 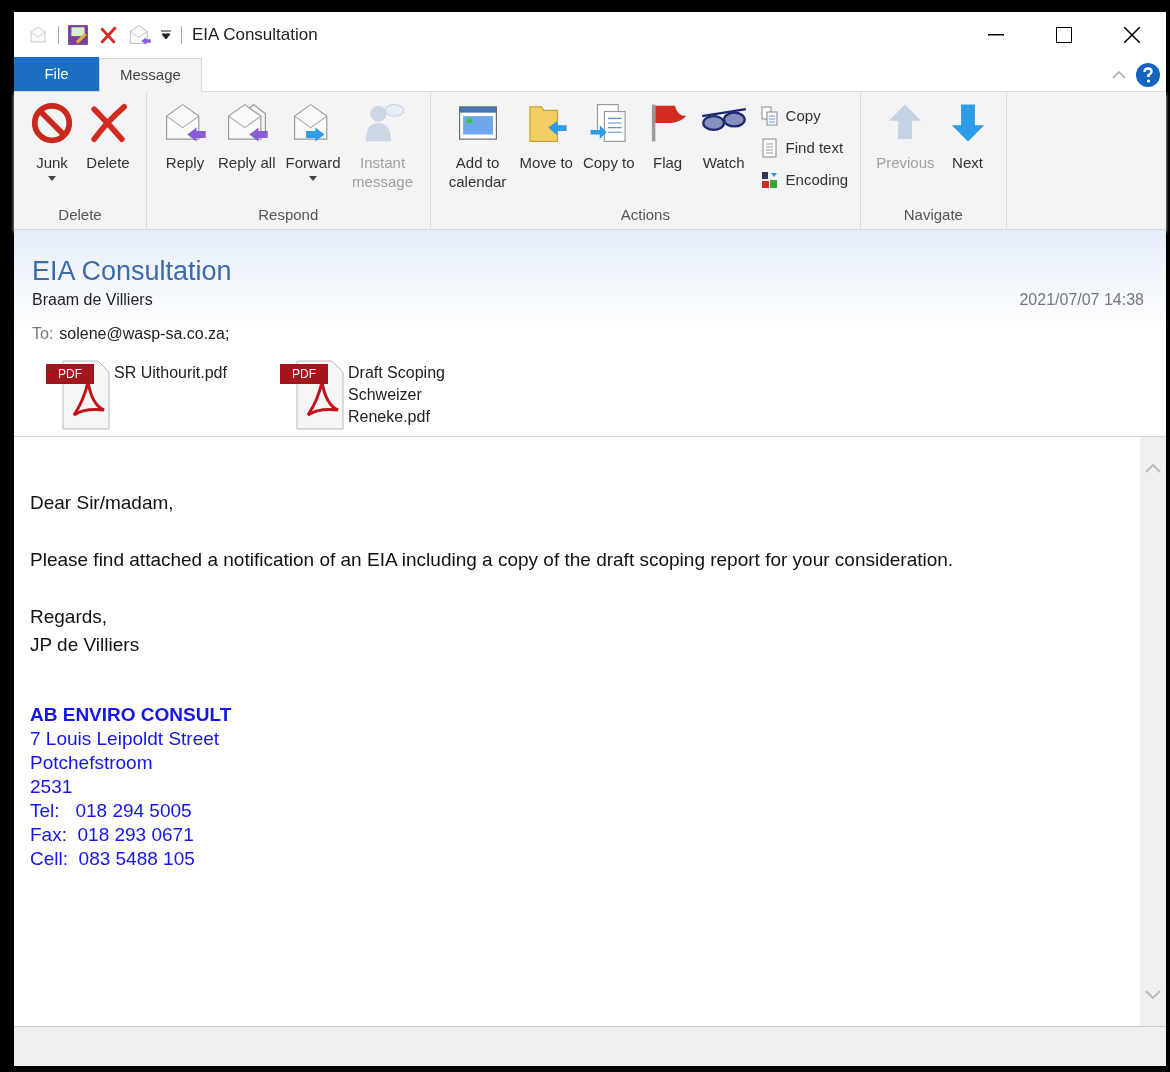 I want to click on attachment-name: SR Uithourit.pdf, so click(x=171, y=373).